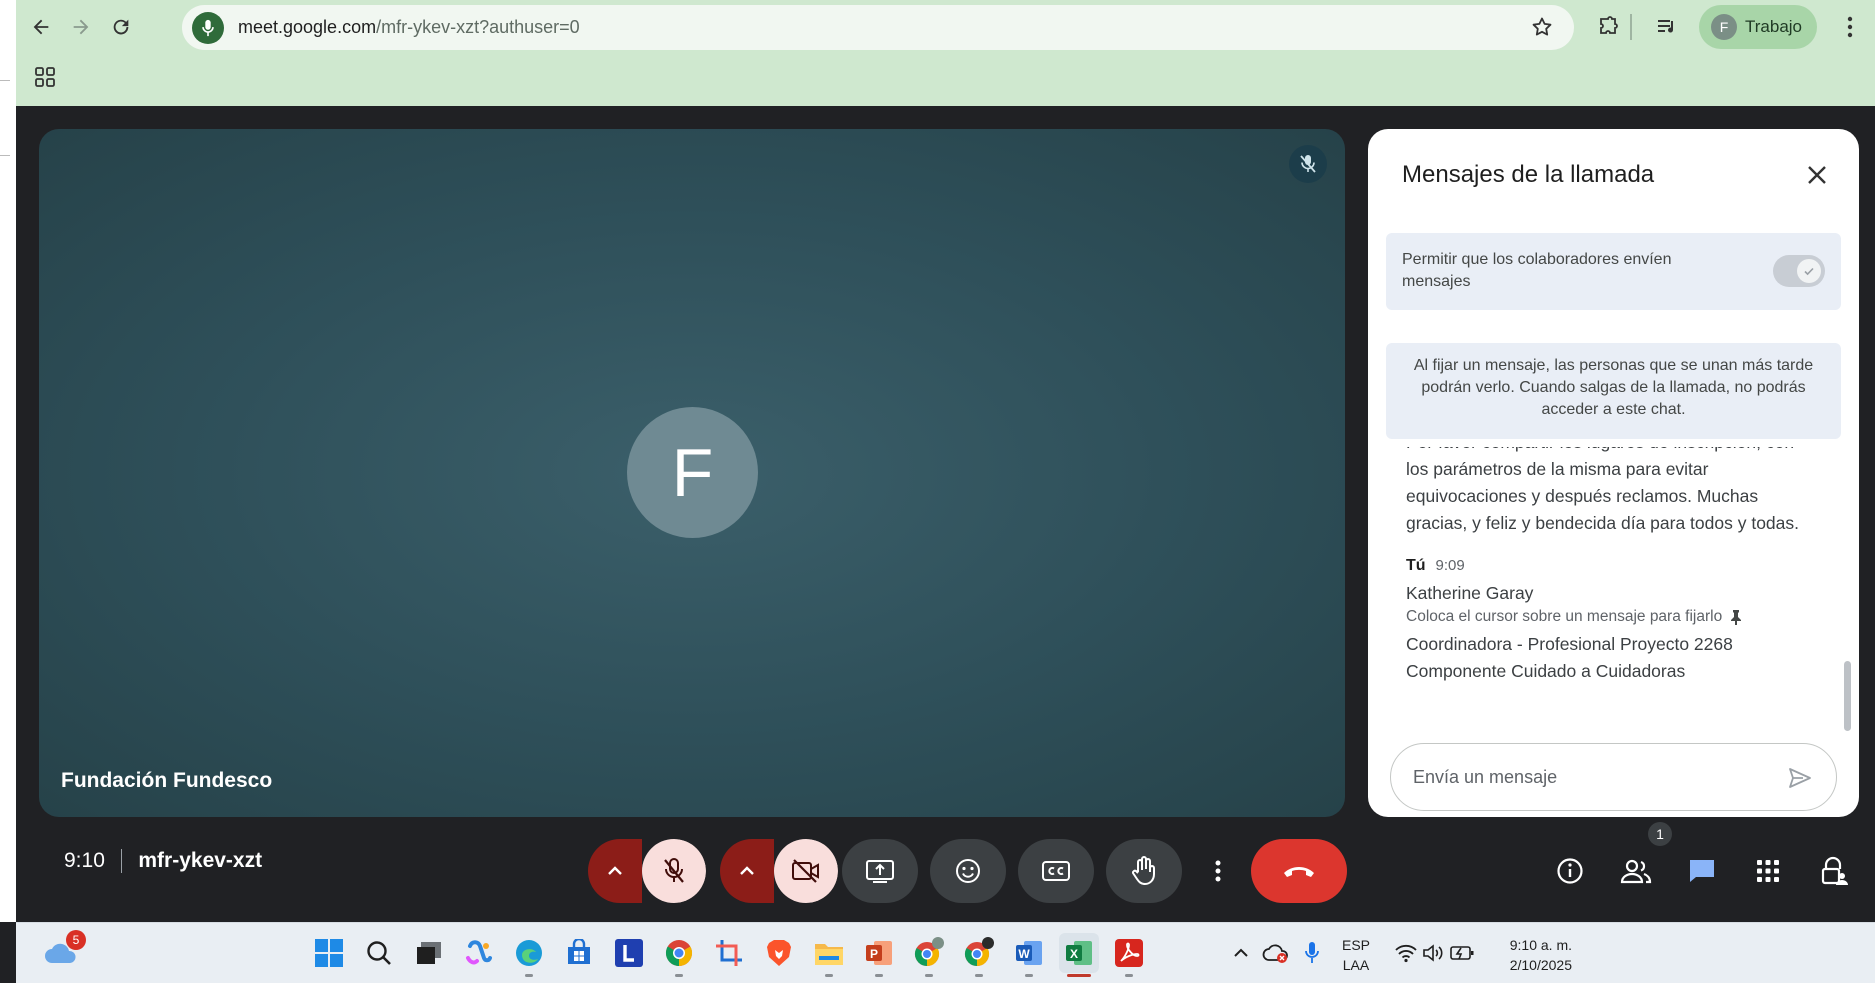 This screenshot has width=1875, height=983. What do you see at coordinates (1416, 565) in the screenshot?
I see `message-sender: Tú` at bounding box center [1416, 565].